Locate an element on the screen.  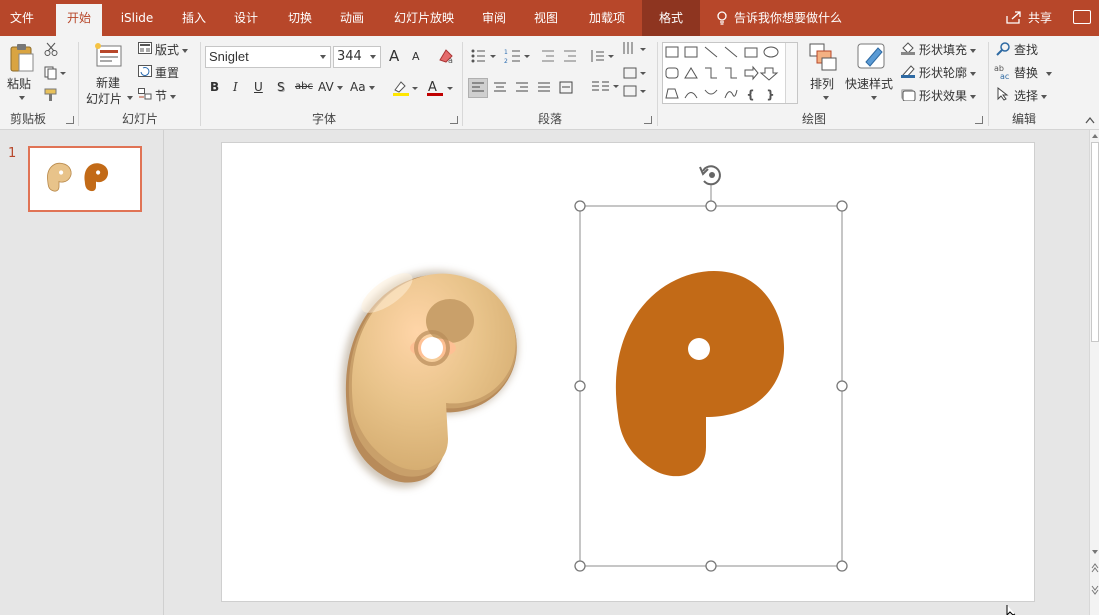
font-launcher-icon is located at coordinates (454, 120).